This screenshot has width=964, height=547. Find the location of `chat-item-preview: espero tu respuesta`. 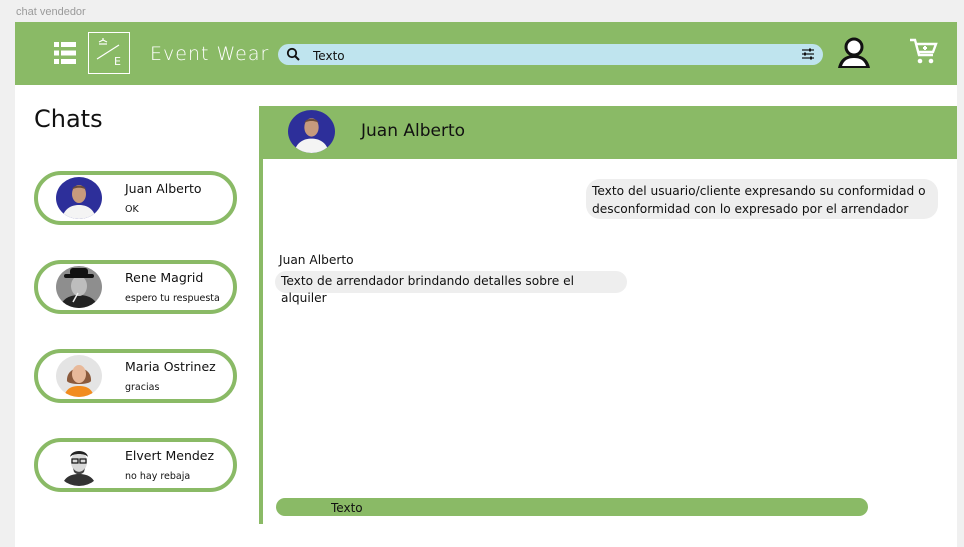

chat-item-preview: espero tu respuesta is located at coordinates (172, 298).